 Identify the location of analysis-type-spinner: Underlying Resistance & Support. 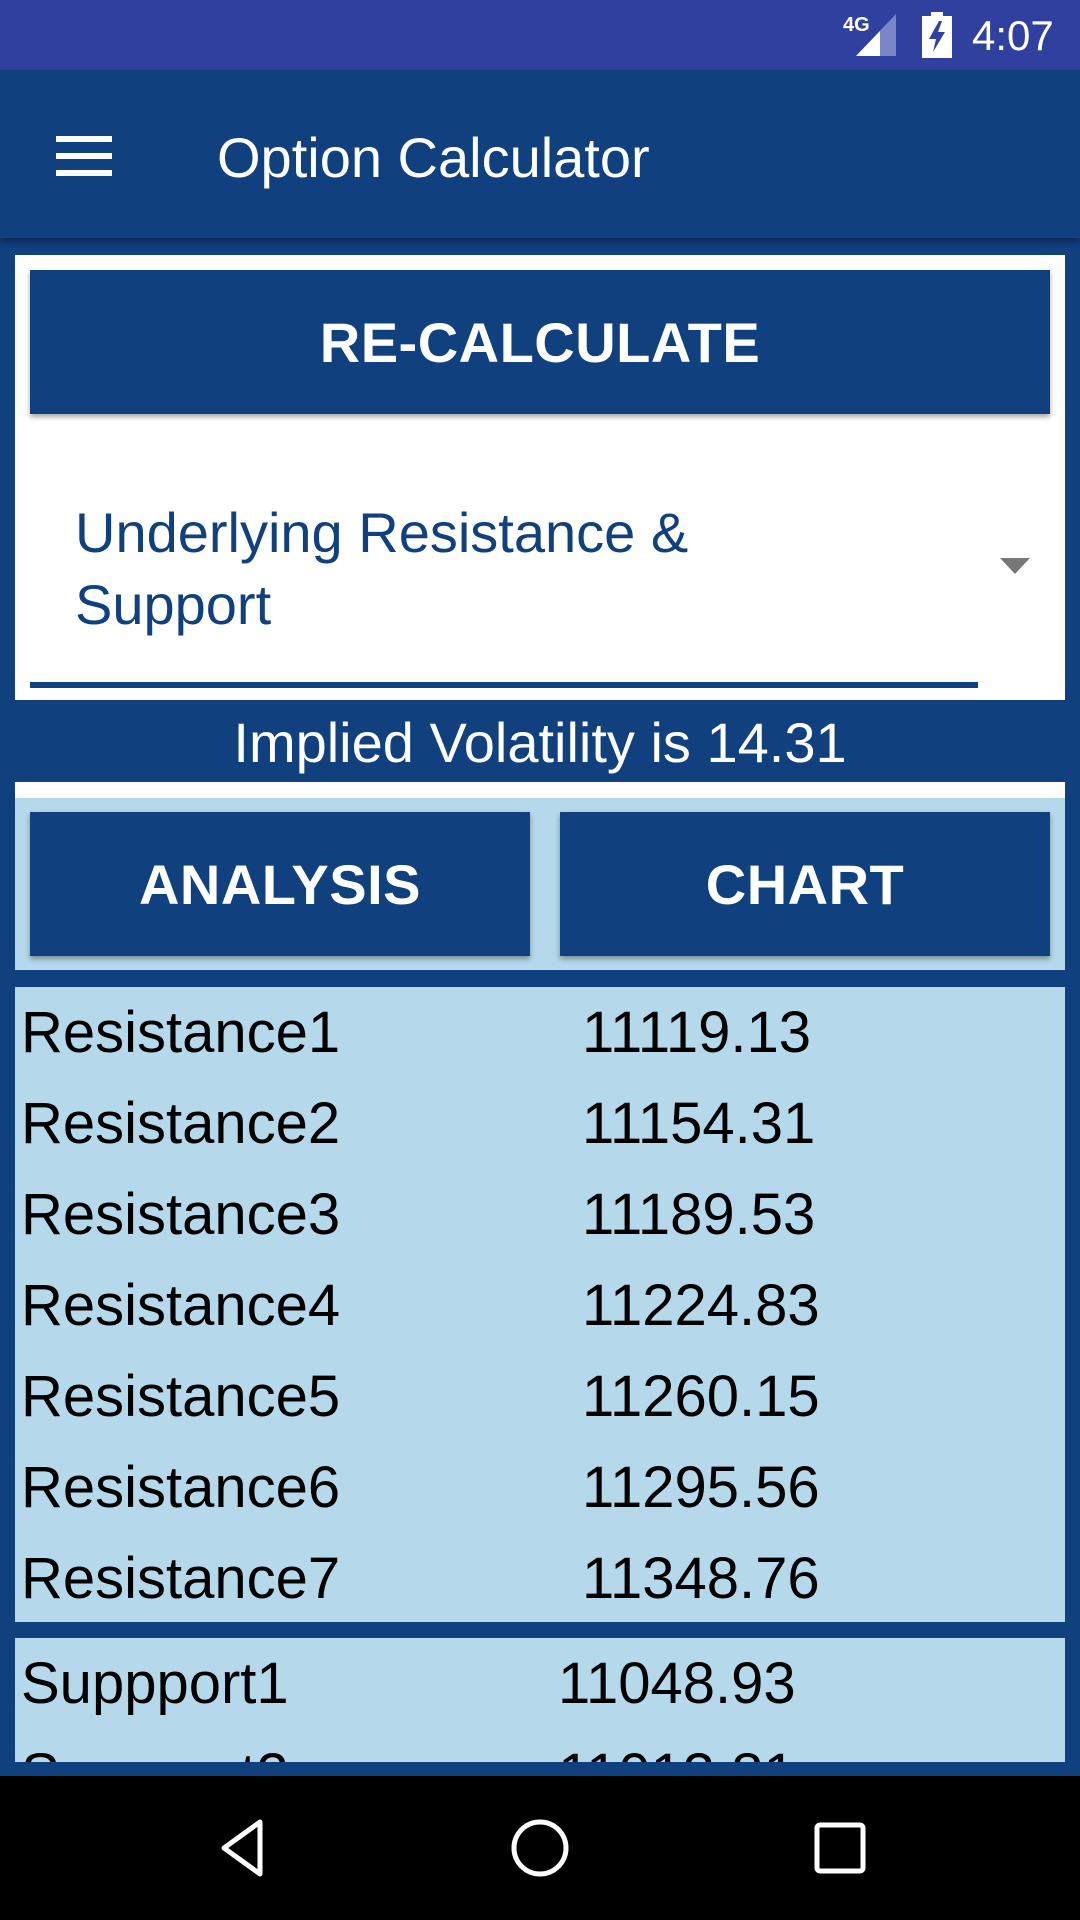
(504, 566).